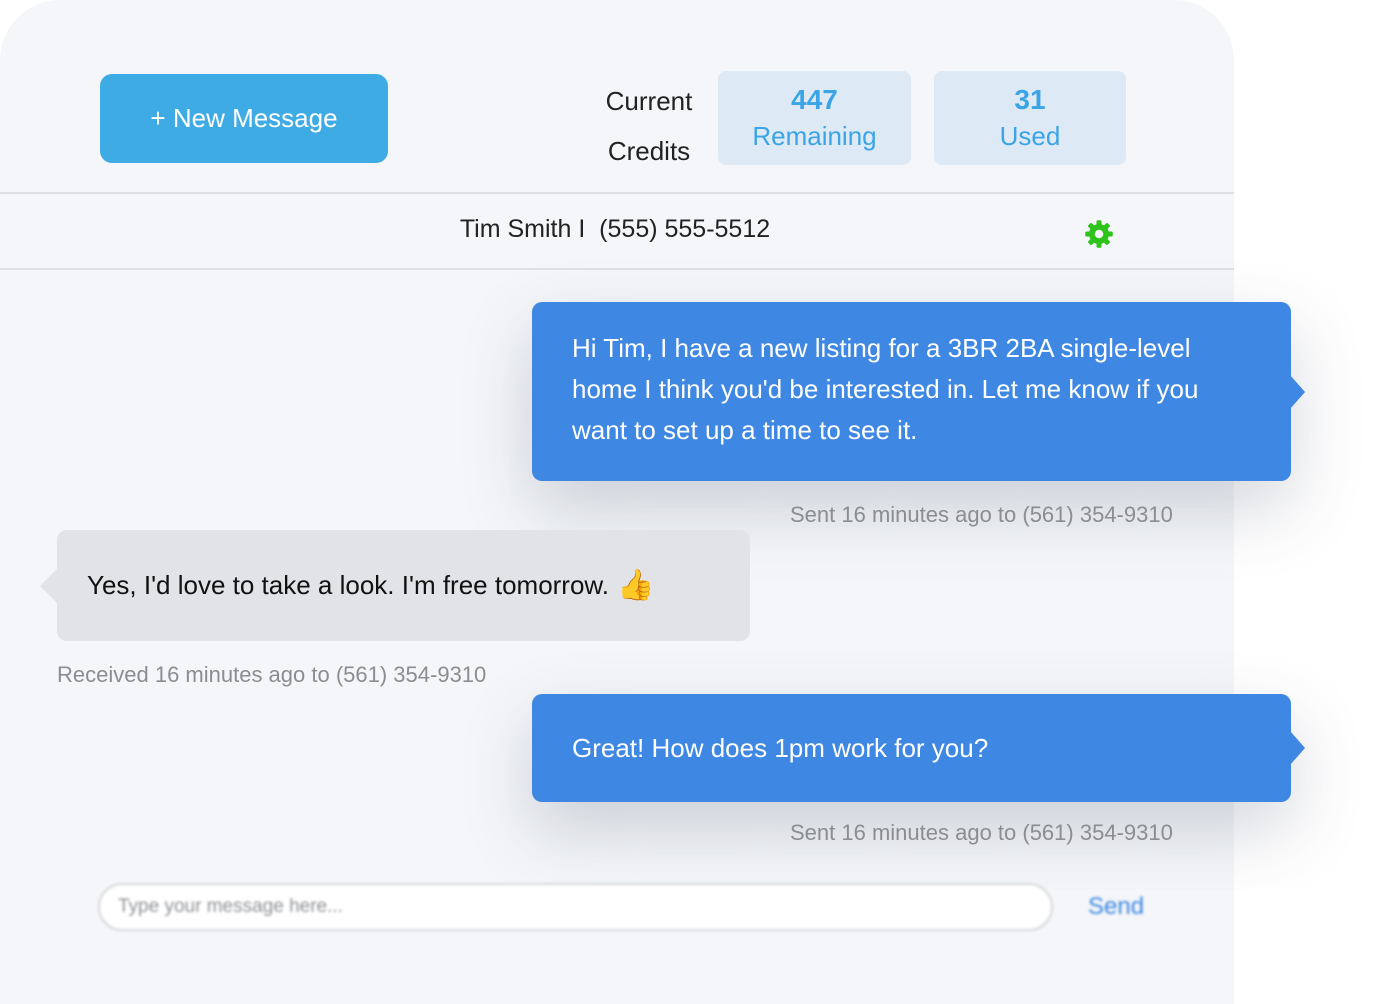  What do you see at coordinates (814, 99) in the screenshot?
I see `remaining-credits-value: 447` at bounding box center [814, 99].